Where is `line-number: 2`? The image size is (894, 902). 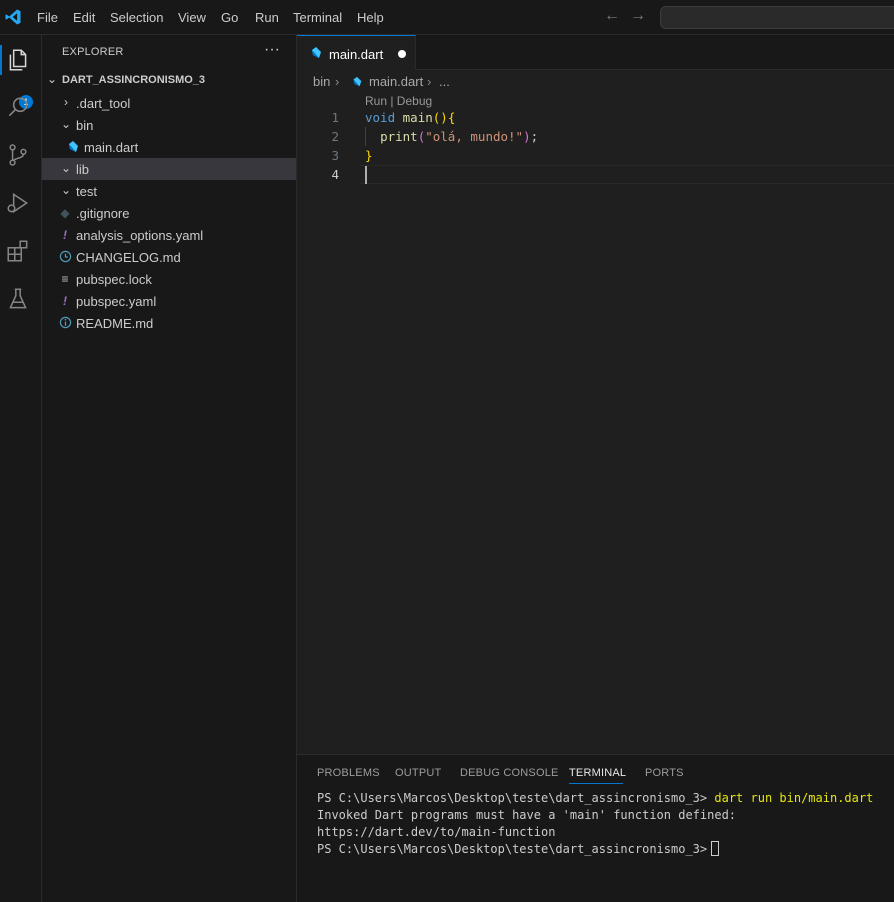
line-number: 2 is located at coordinates (335, 136).